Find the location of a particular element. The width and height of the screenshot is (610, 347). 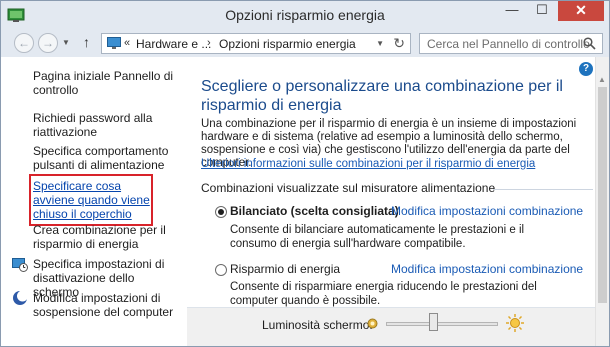

plan-power-saver-radio is located at coordinates (221, 270).